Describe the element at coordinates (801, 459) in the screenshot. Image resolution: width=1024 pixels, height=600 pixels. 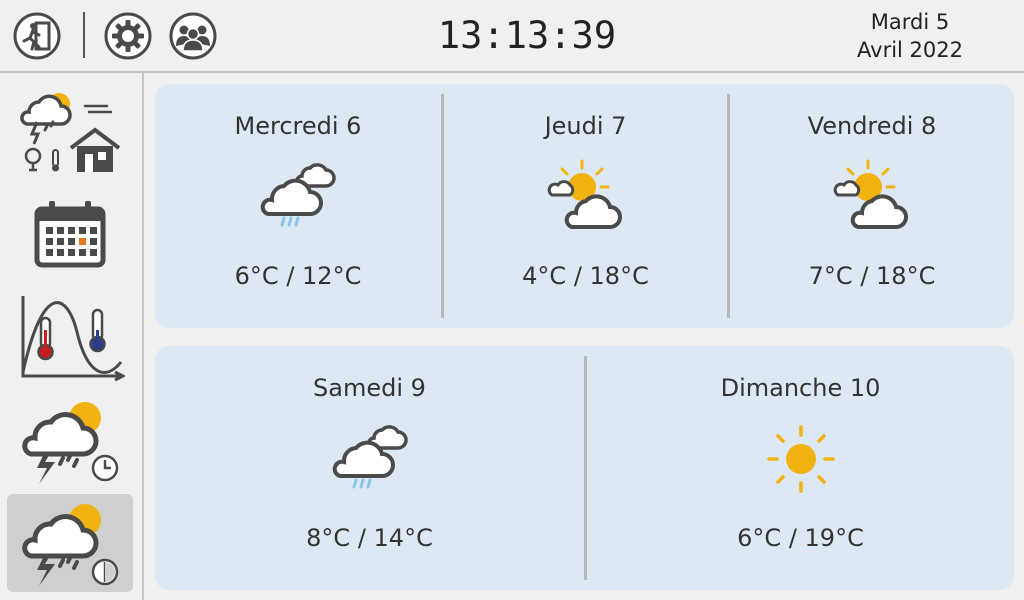
I see `sun-icon` at that location.